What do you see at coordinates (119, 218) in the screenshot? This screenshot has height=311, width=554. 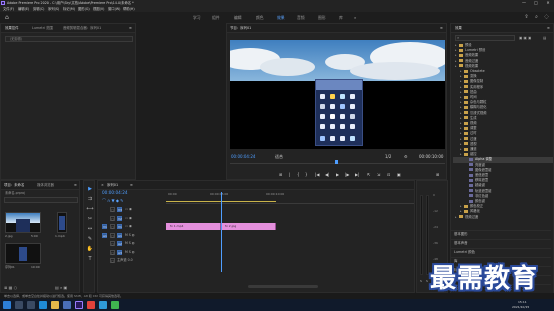 I see `track-target-V2: V2` at bounding box center [119, 218].